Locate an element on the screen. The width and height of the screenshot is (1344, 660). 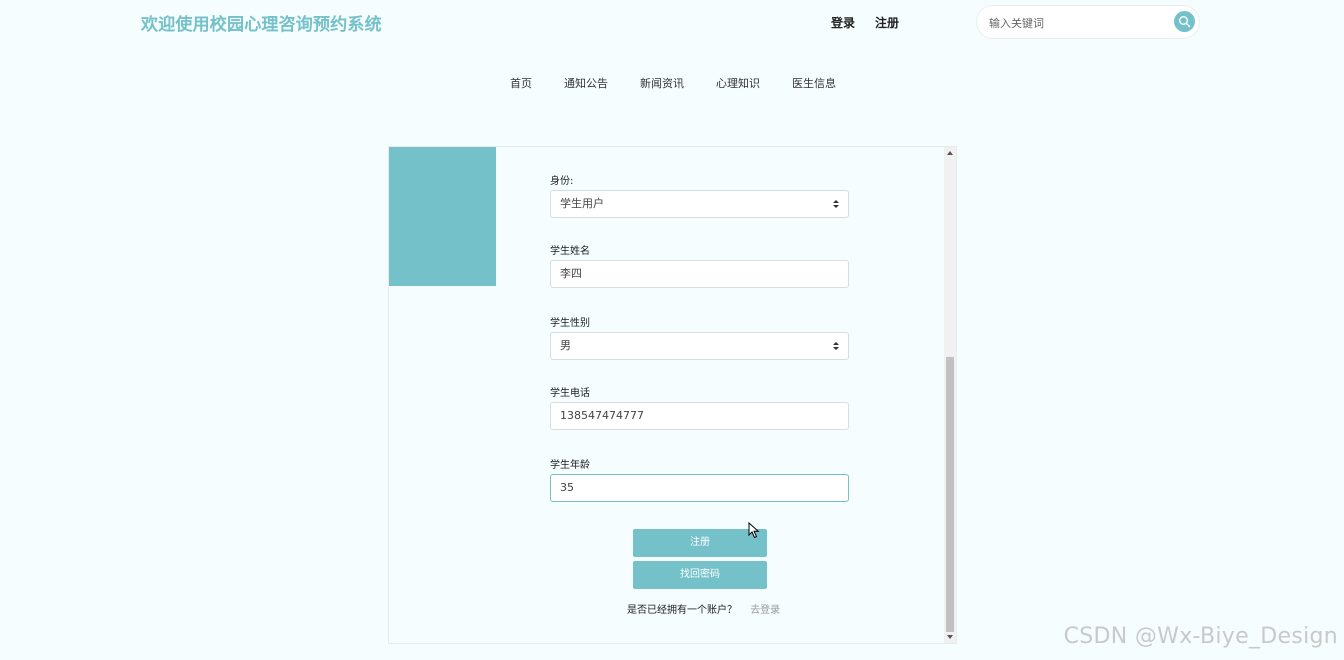
login-link: 登录 is located at coordinates (843, 22).